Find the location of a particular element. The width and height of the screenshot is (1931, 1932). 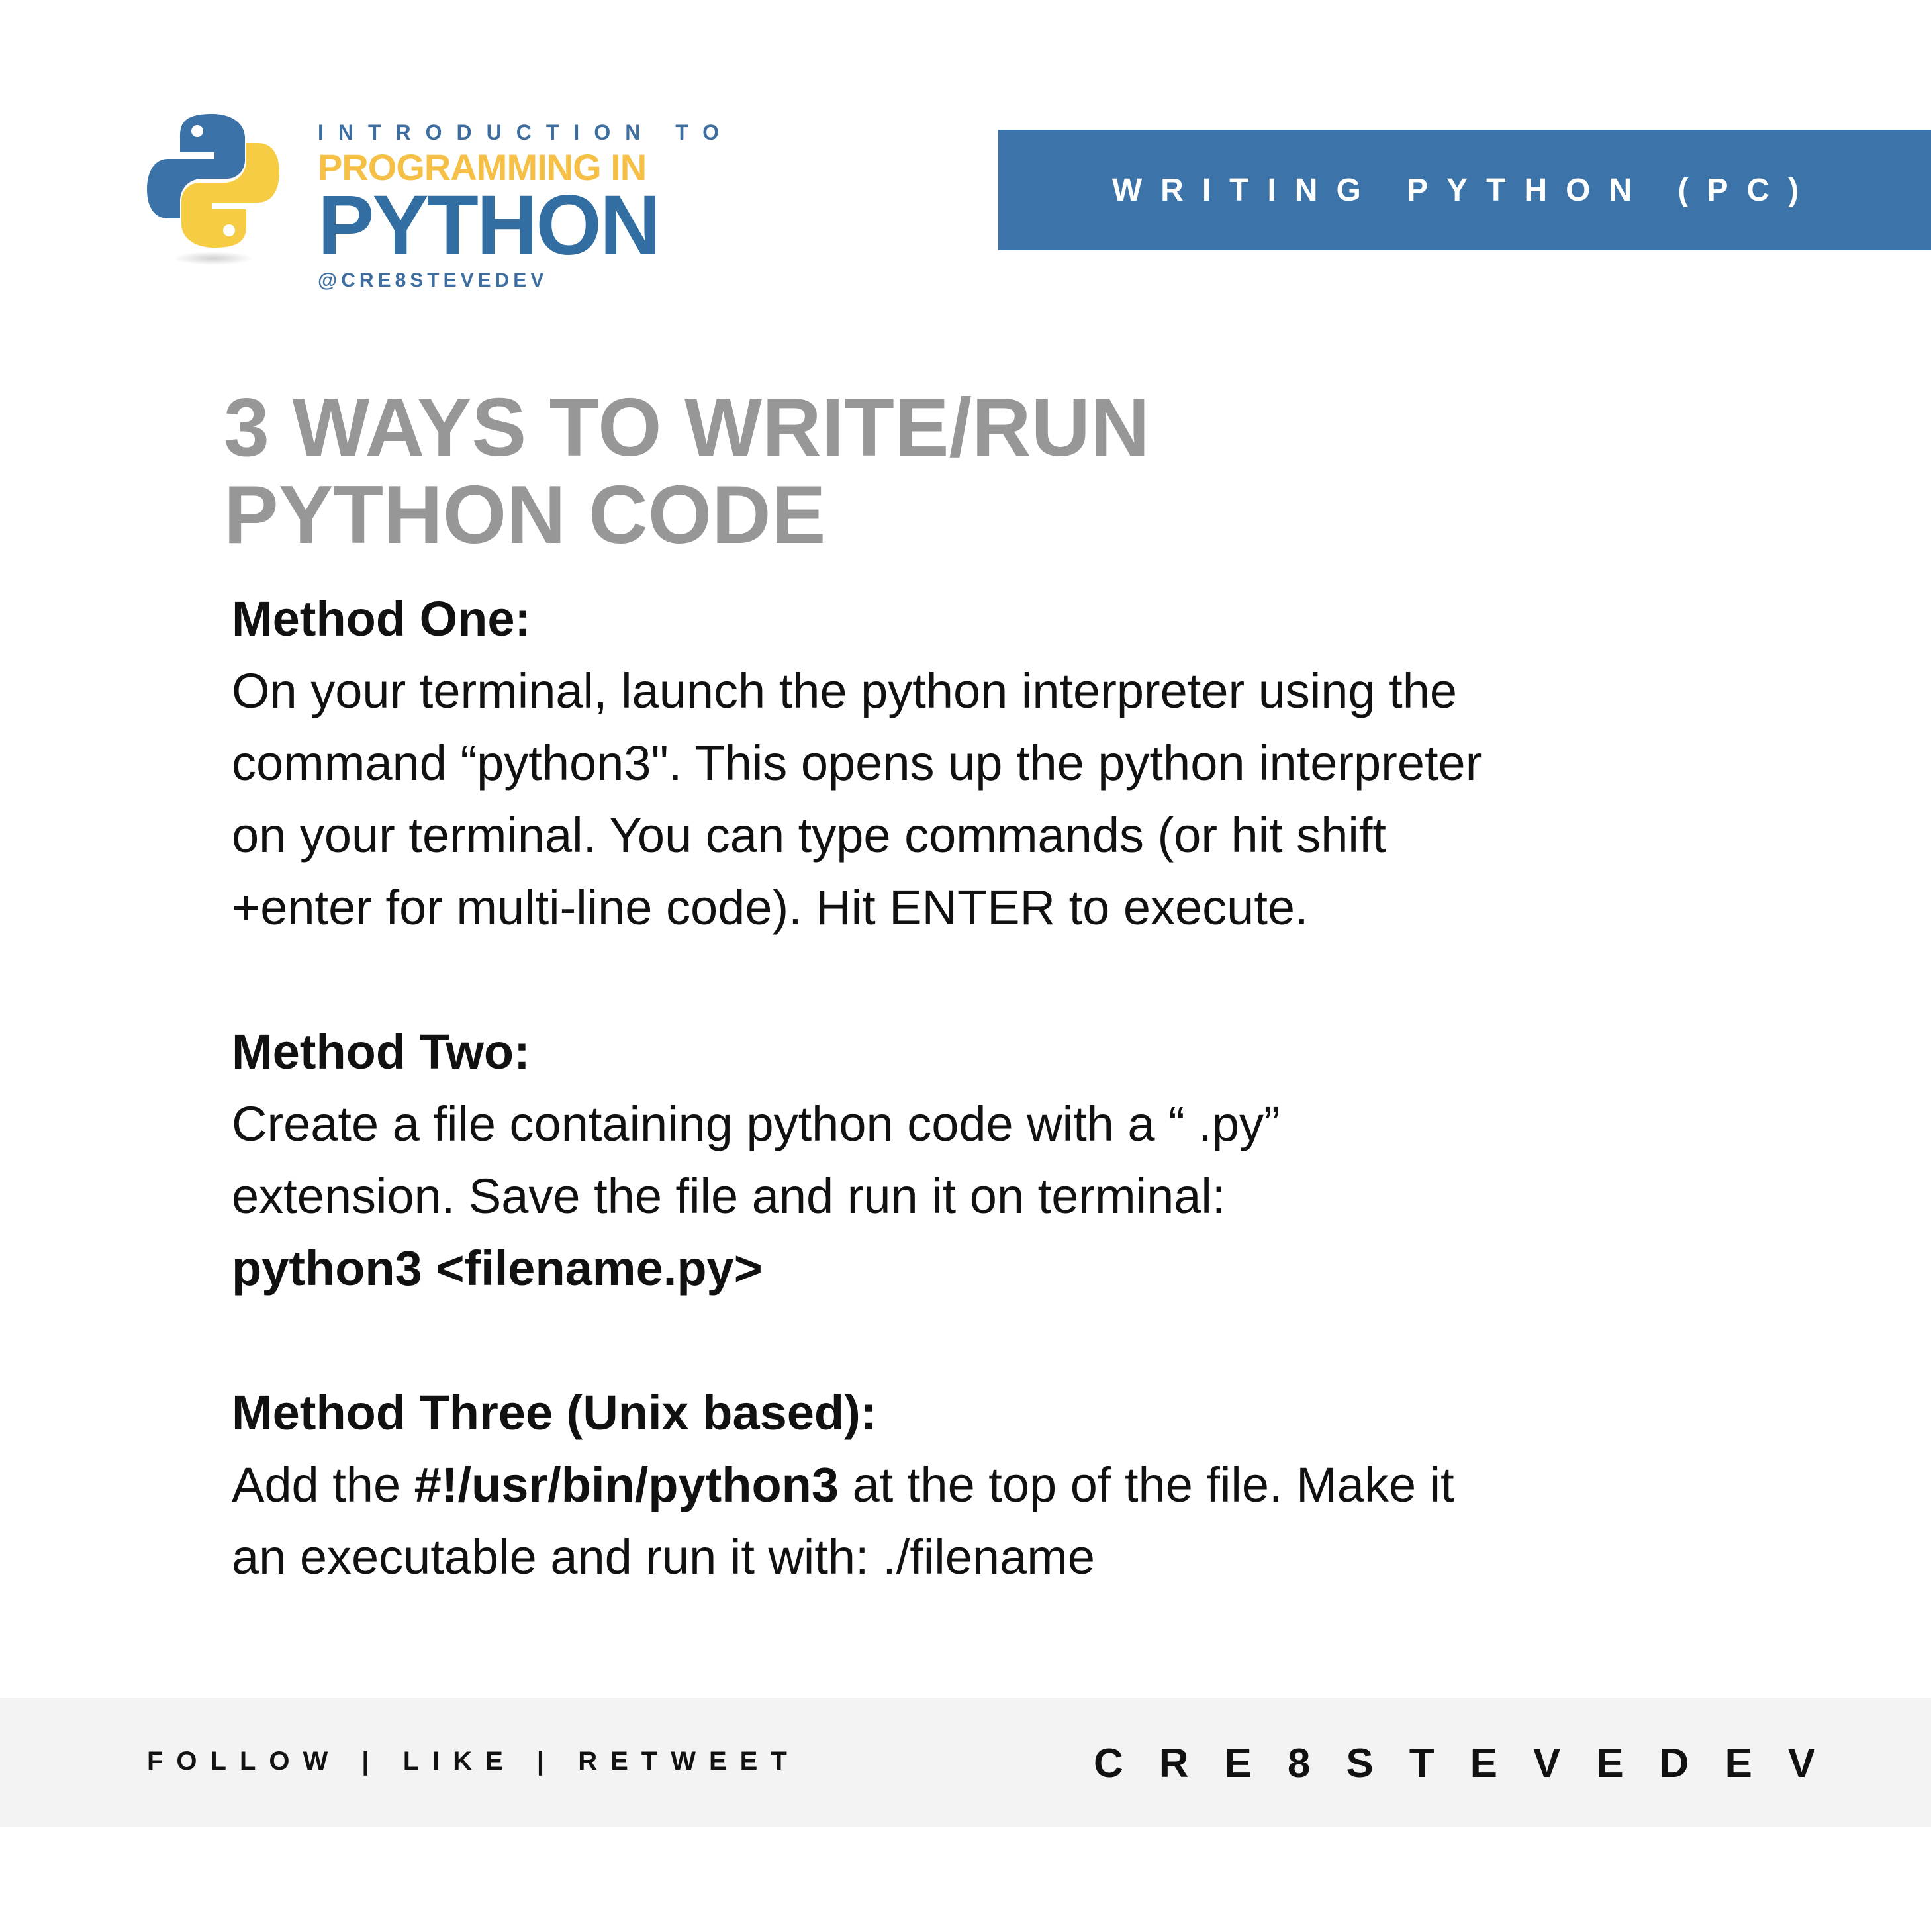

brand-handle: @CRE8STEVEDEV is located at coordinates (433, 280).